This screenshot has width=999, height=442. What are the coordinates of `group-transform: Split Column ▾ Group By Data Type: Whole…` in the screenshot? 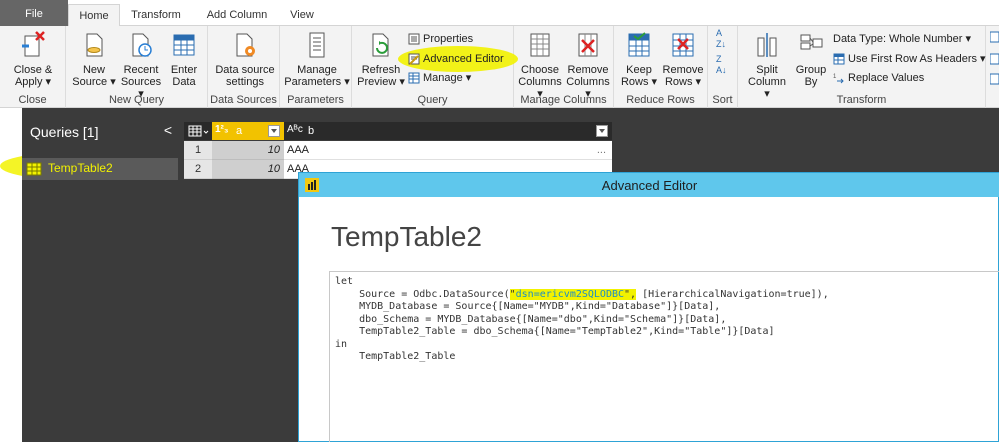 It's located at (862, 67).